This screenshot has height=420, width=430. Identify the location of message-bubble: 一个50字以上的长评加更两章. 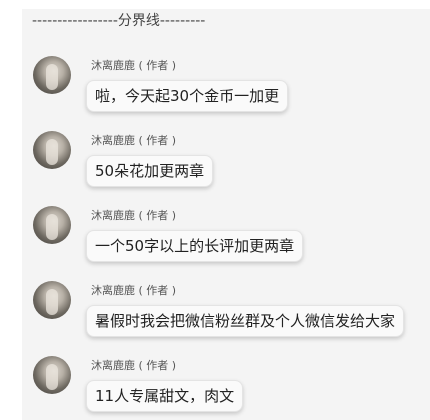
(195, 246).